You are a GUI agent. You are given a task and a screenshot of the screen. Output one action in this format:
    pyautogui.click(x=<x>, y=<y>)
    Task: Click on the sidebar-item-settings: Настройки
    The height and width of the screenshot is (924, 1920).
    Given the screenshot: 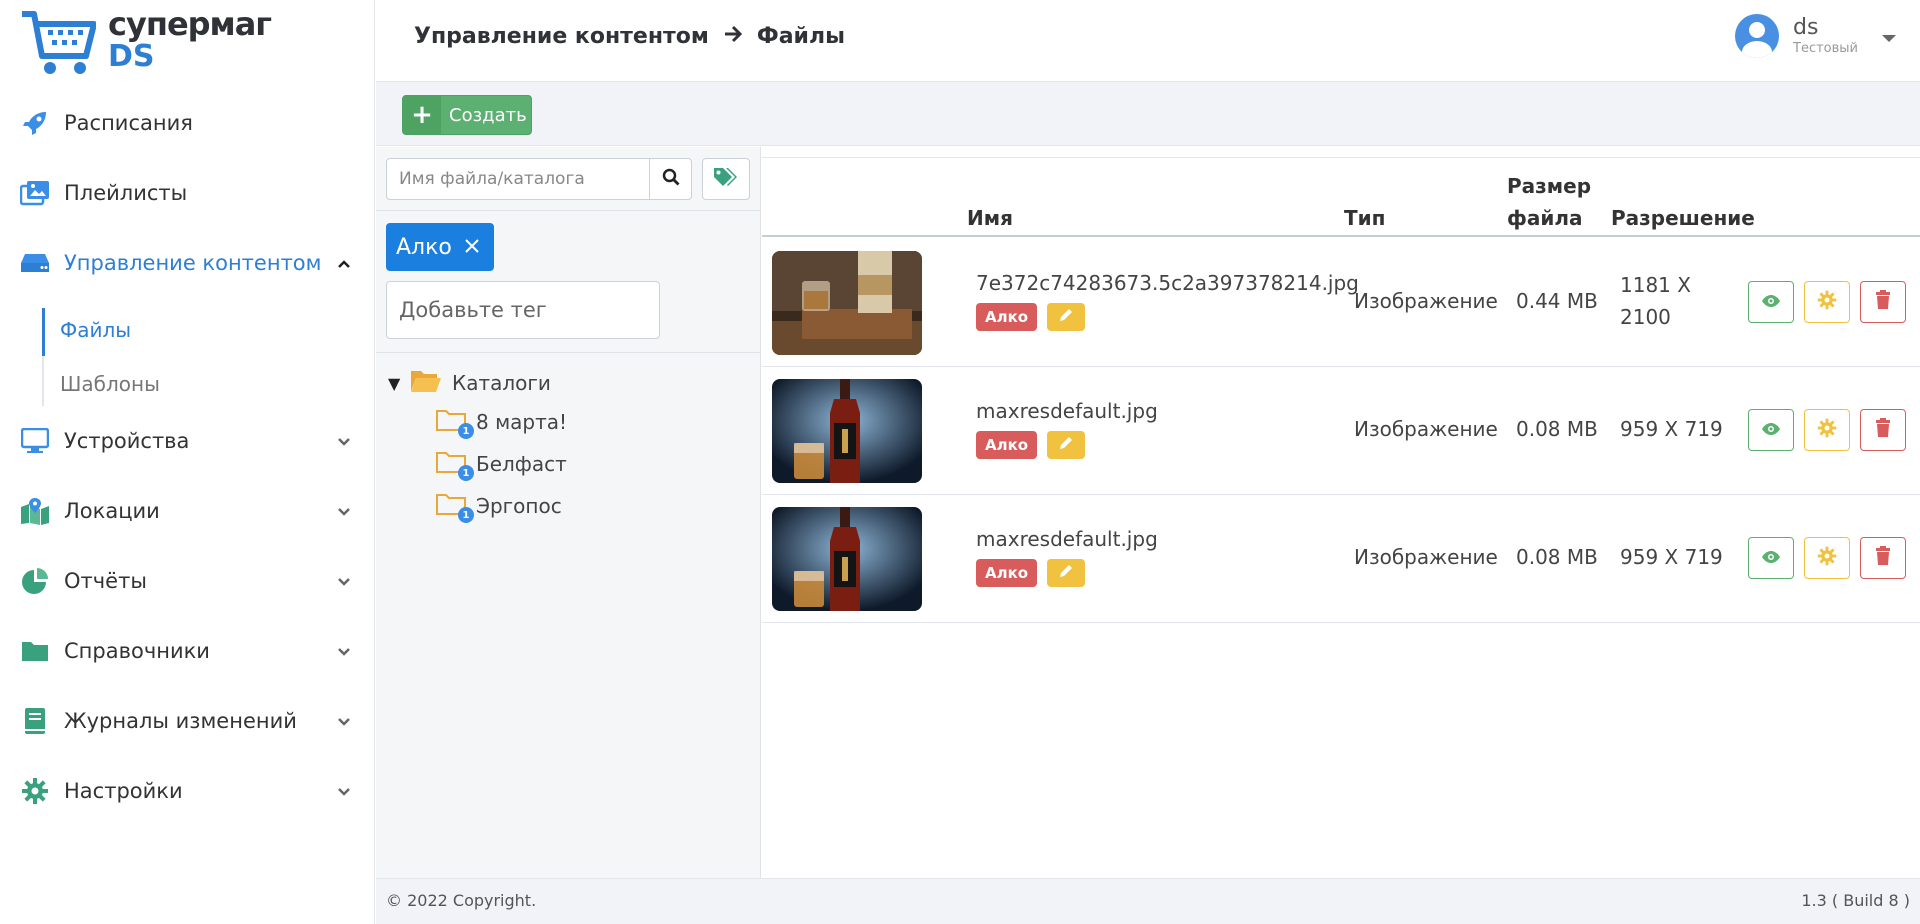 What is the action you would take?
    pyautogui.click(x=187, y=791)
    